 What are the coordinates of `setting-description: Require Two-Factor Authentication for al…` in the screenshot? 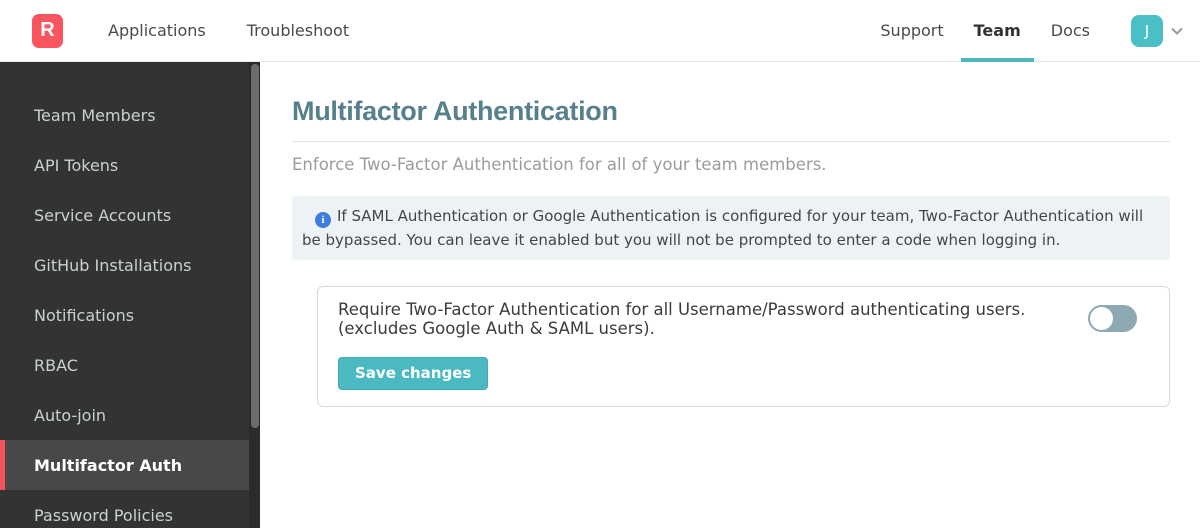 It's located at (681, 319).